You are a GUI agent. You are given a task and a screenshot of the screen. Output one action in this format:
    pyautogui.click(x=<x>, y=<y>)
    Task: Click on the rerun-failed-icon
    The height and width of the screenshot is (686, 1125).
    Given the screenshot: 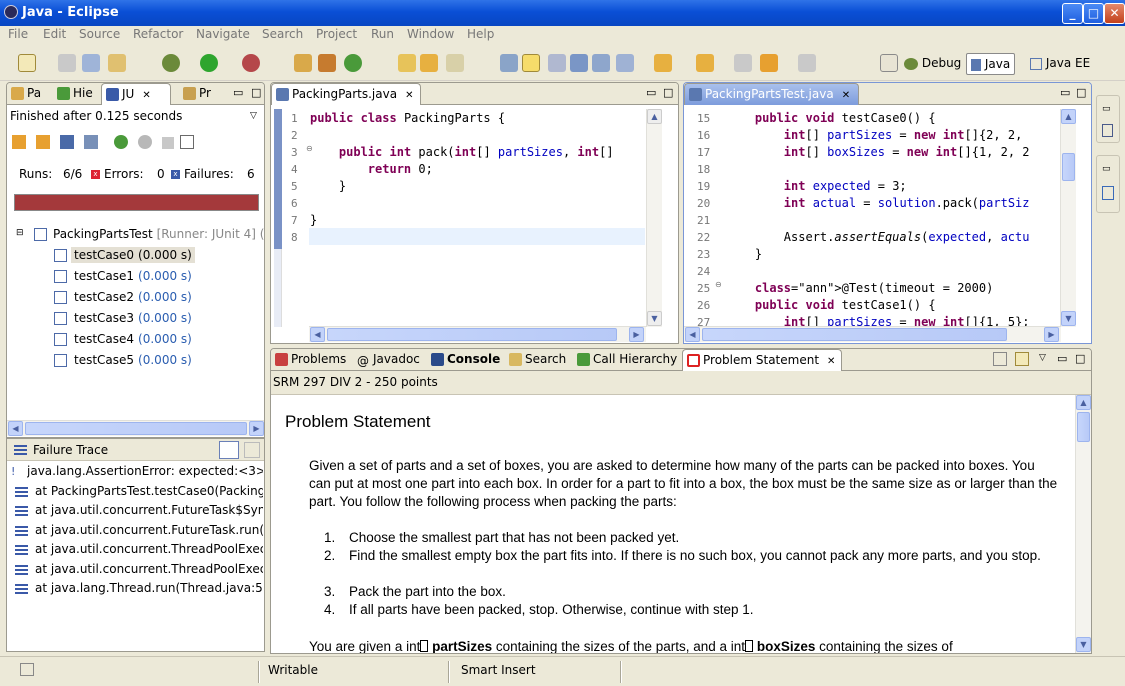 What is the action you would take?
    pyautogui.click(x=145, y=142)
    